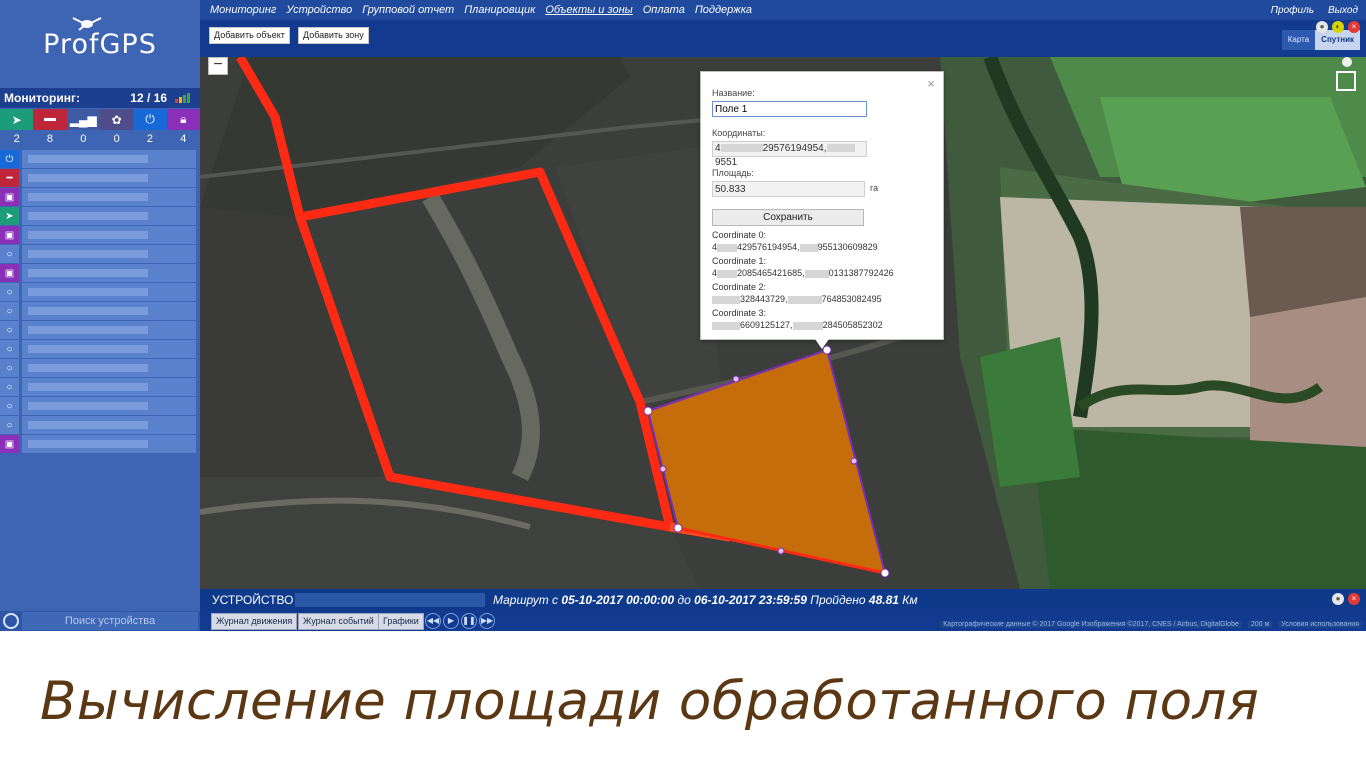 The height and width of the screenshot is (780, 1366). What do you see at coordinates (319, 10) in the screenshot?
I see `nav-device: Устройство` at bounding box center [319, 10].